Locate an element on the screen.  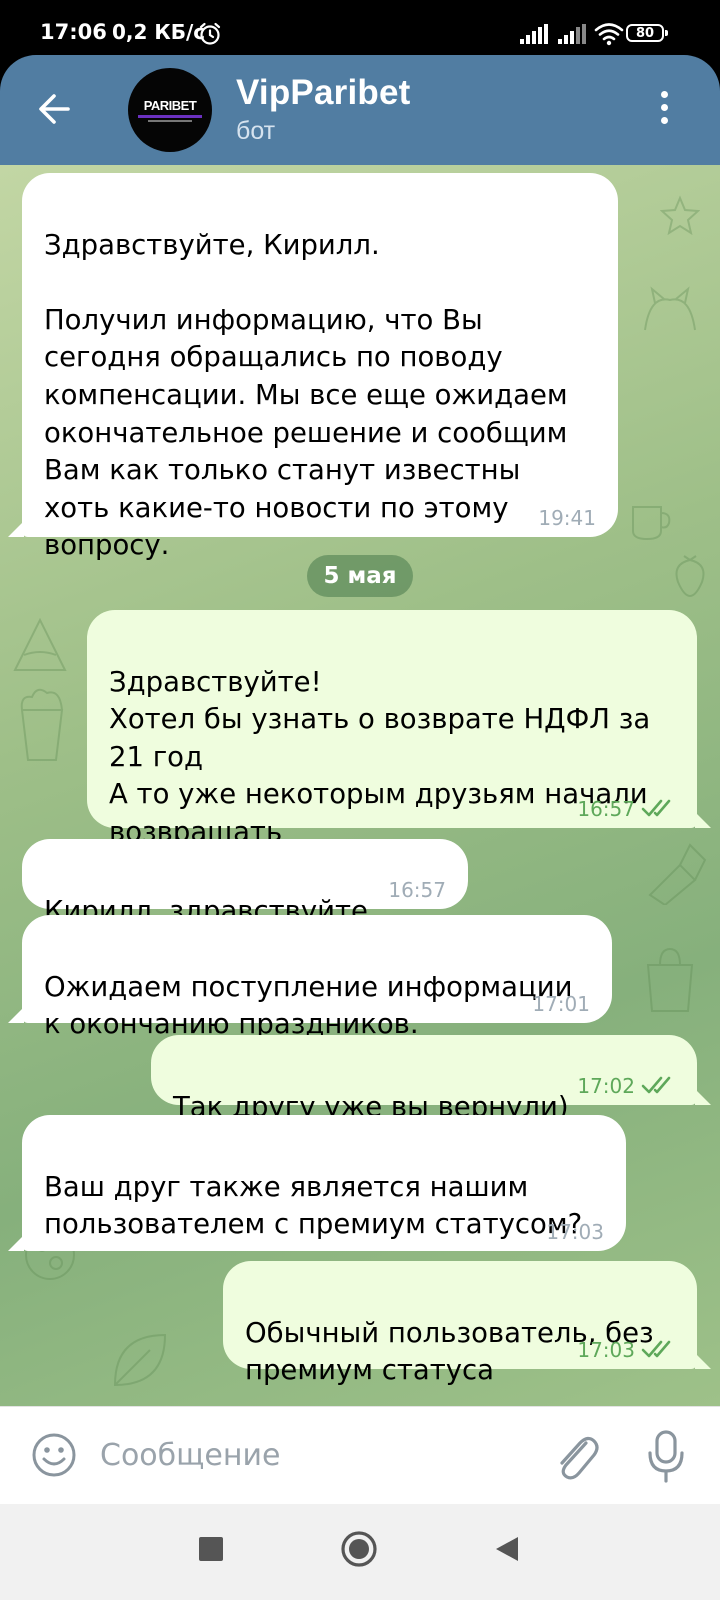
message-time: 19:41 is located at coordinates (567, 518).